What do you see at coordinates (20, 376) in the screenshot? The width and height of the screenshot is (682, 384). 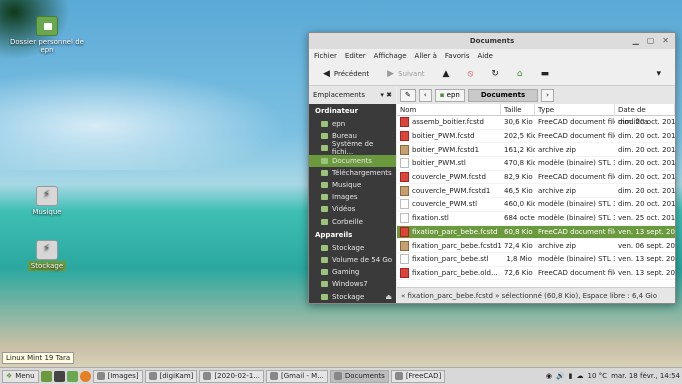 I see `menu-button: ❖ Menu` at bounding box center [20, 376].